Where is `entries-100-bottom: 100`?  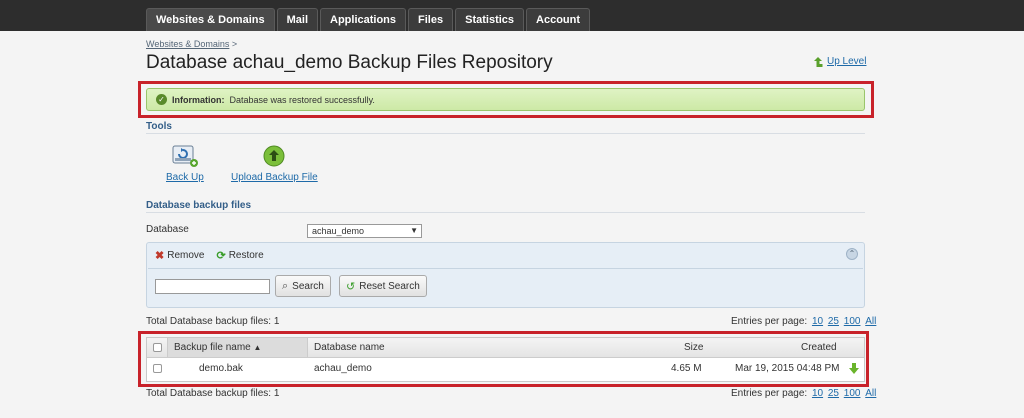 entries-100-bottom: 100 is located at coordinates (852, 393).